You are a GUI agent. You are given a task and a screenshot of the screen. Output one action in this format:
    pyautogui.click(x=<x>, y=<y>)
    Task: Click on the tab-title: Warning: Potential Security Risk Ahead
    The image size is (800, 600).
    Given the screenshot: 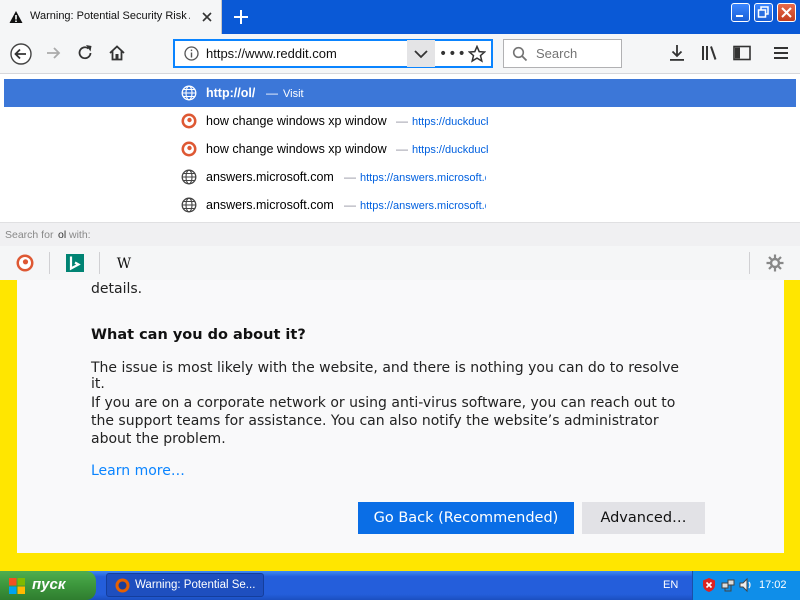 What is the action you would take?
    pyautogui.click(x=110, y=16)
    